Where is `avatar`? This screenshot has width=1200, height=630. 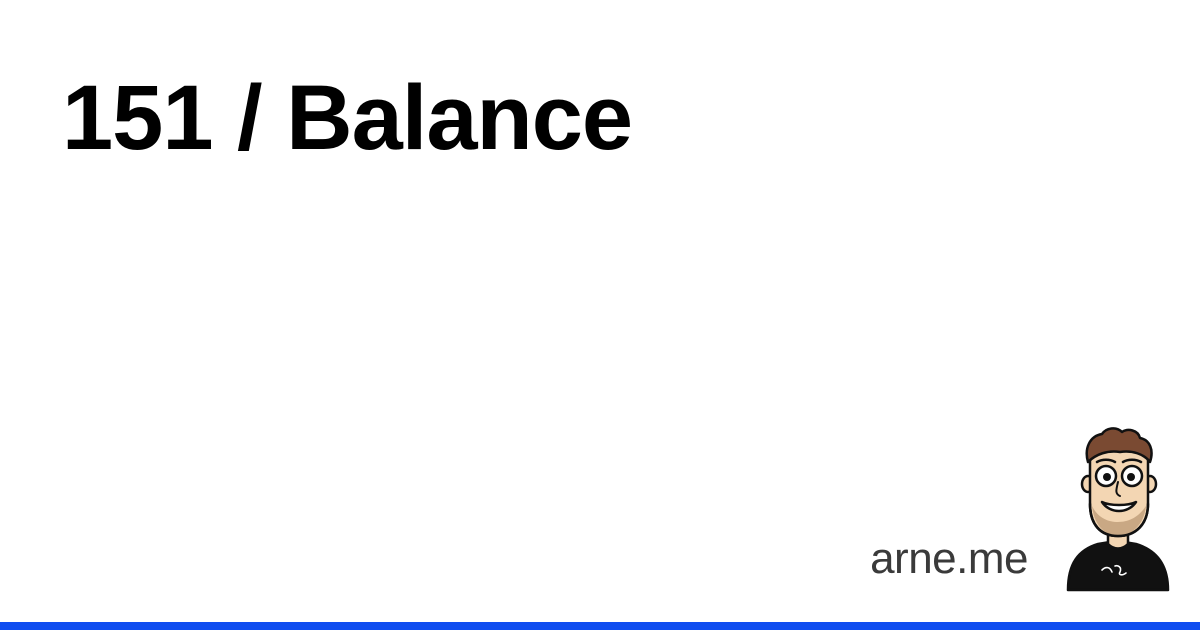
avatar is located at coordinates (1118, 509).